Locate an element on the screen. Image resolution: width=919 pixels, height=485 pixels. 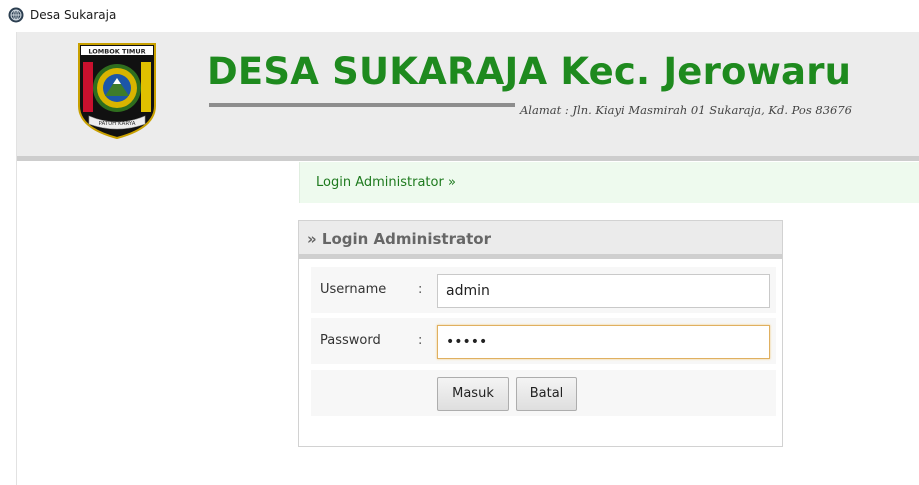
password-row: Password : is located at coordinates (543, 341).